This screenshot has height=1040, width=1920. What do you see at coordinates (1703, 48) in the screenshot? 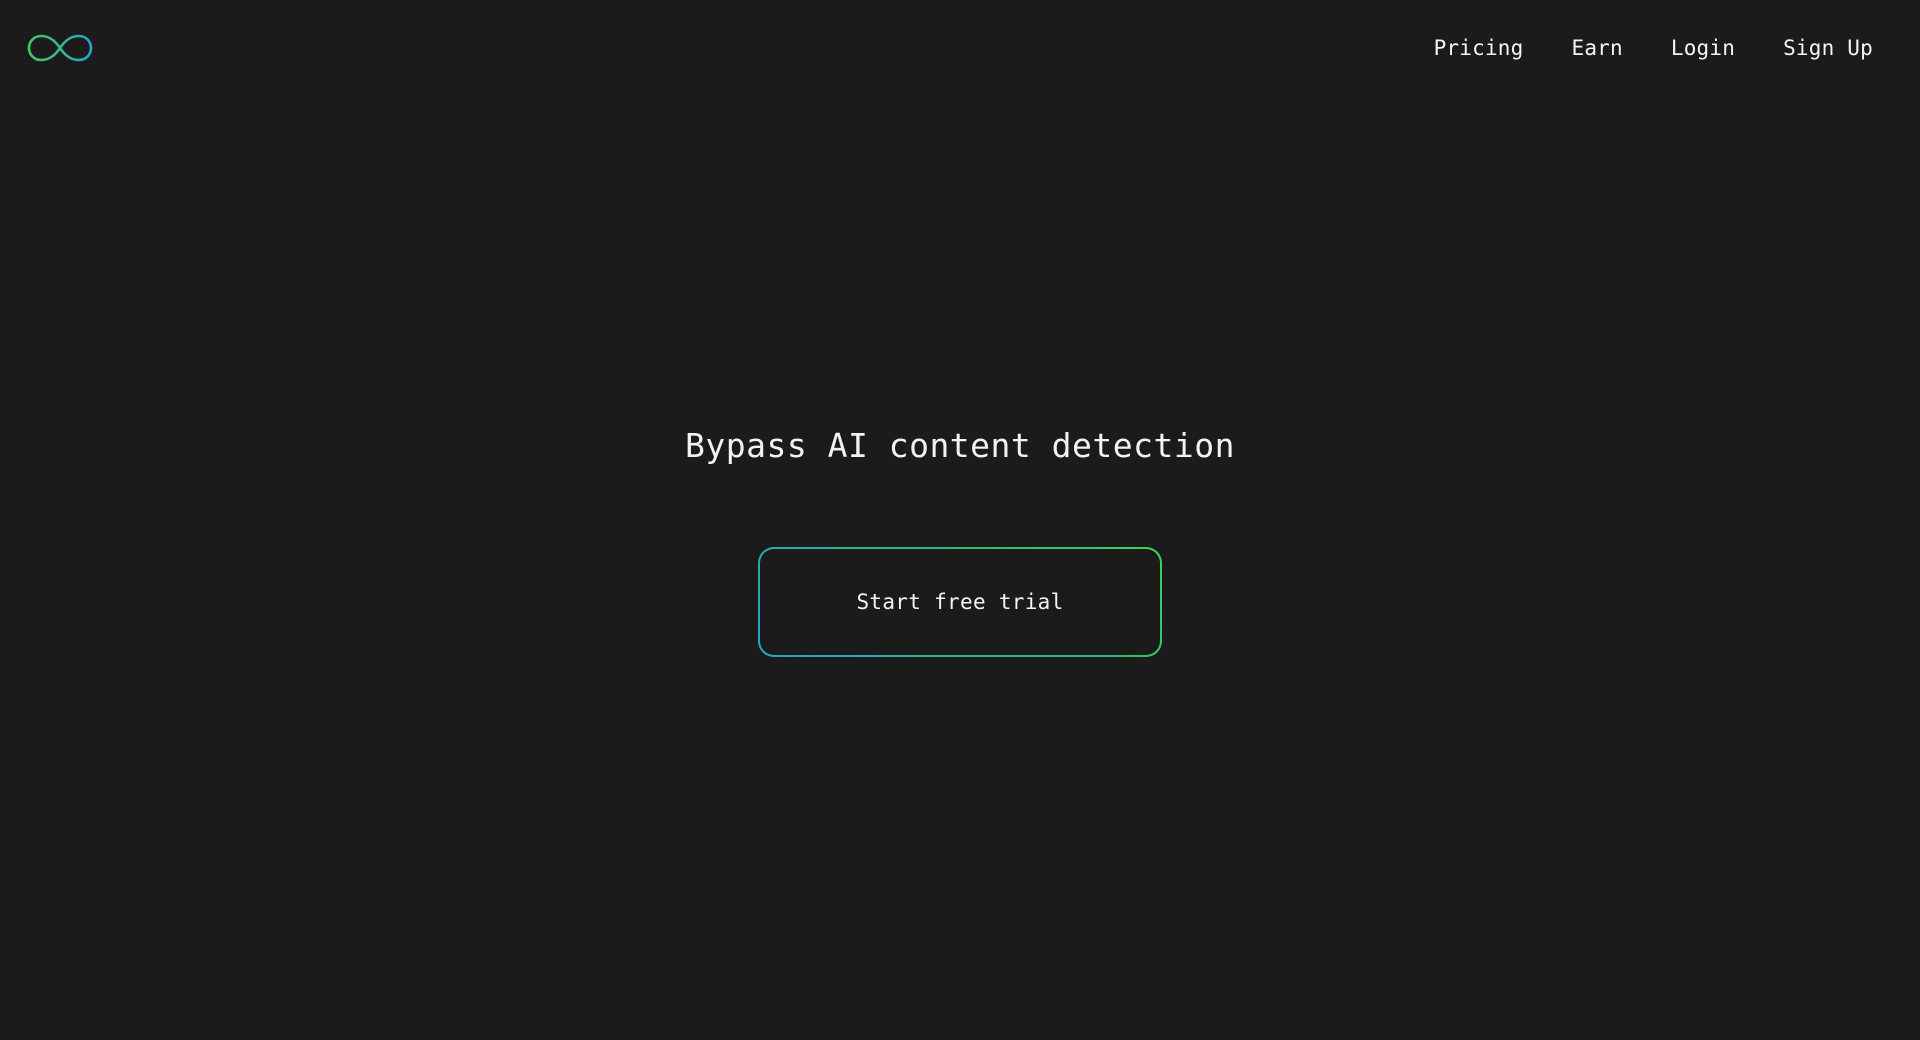
I see `nav-link-login: Login` at bounding box center [1703, 48].